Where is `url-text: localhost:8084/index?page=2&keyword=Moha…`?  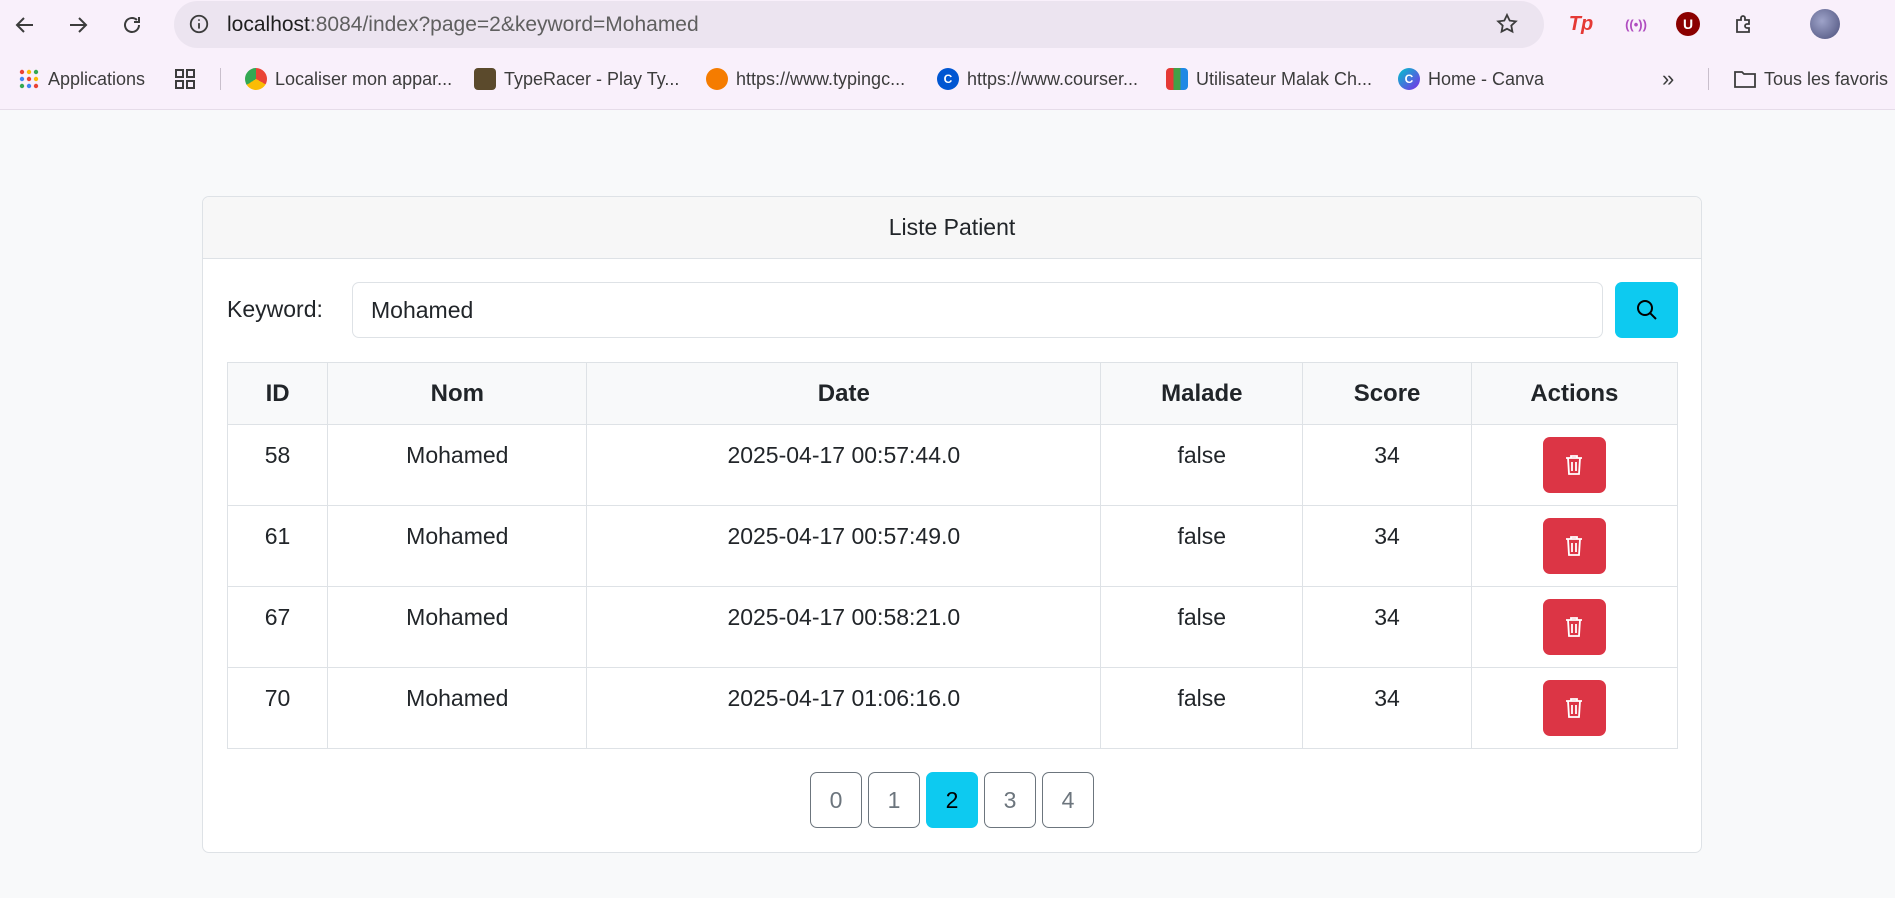 url-text: localhost:8084/index?page=2&keyword=Moha… is located at coordinates (463, 25).